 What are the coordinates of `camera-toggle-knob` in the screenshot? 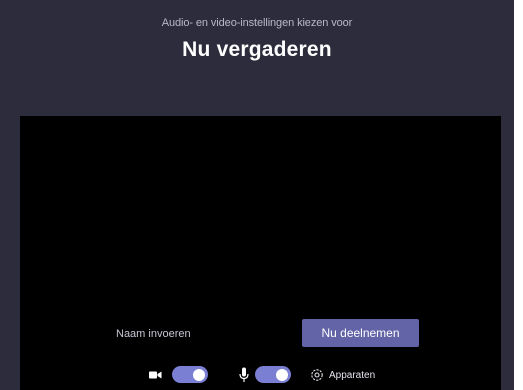 It's located at (199, 374).